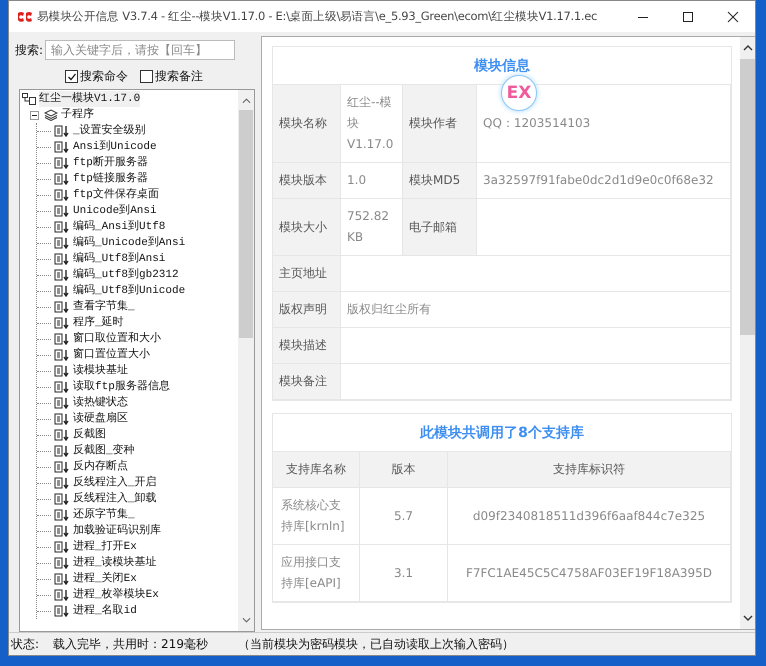 The height and width of the screenshot is (666, 766). What do you see at coordinates (307, 124) in the screenshot?
I see `field-label: 模块名称` at bounding box center [307, 124].